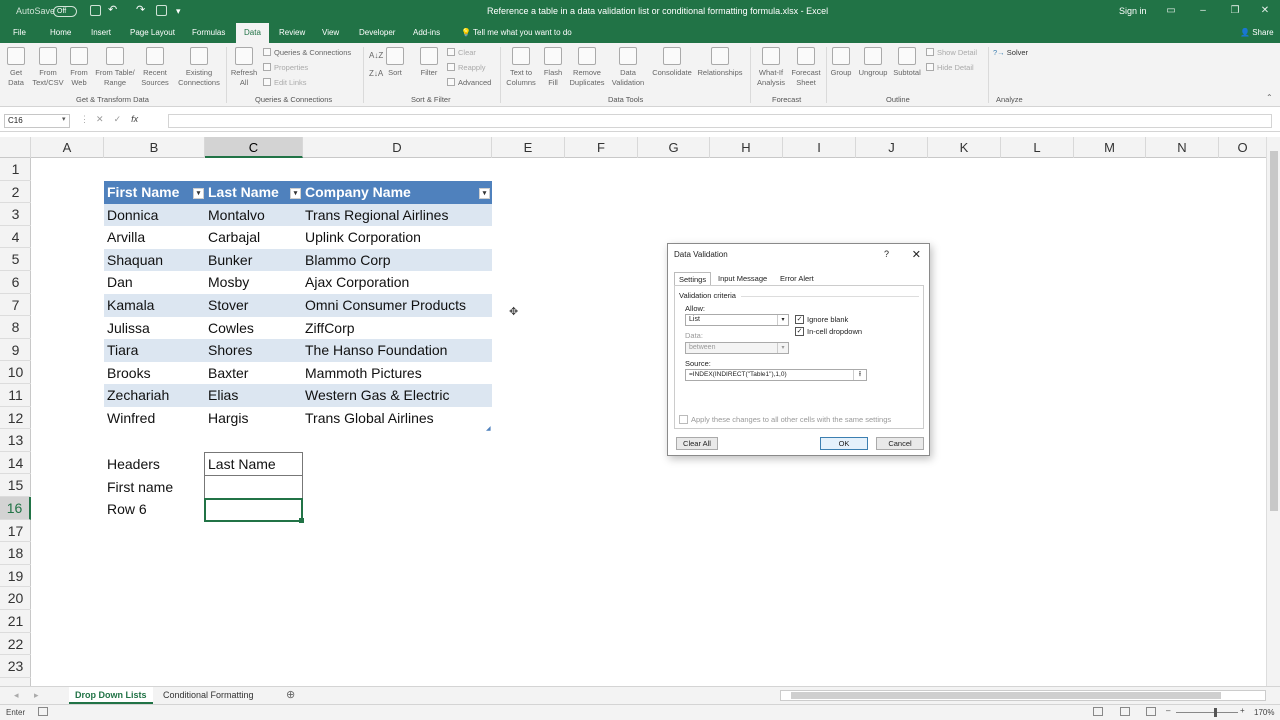 This screenshot has width=1280, height=720. I want to click on tab-developer: Developer, so click(377, 33).